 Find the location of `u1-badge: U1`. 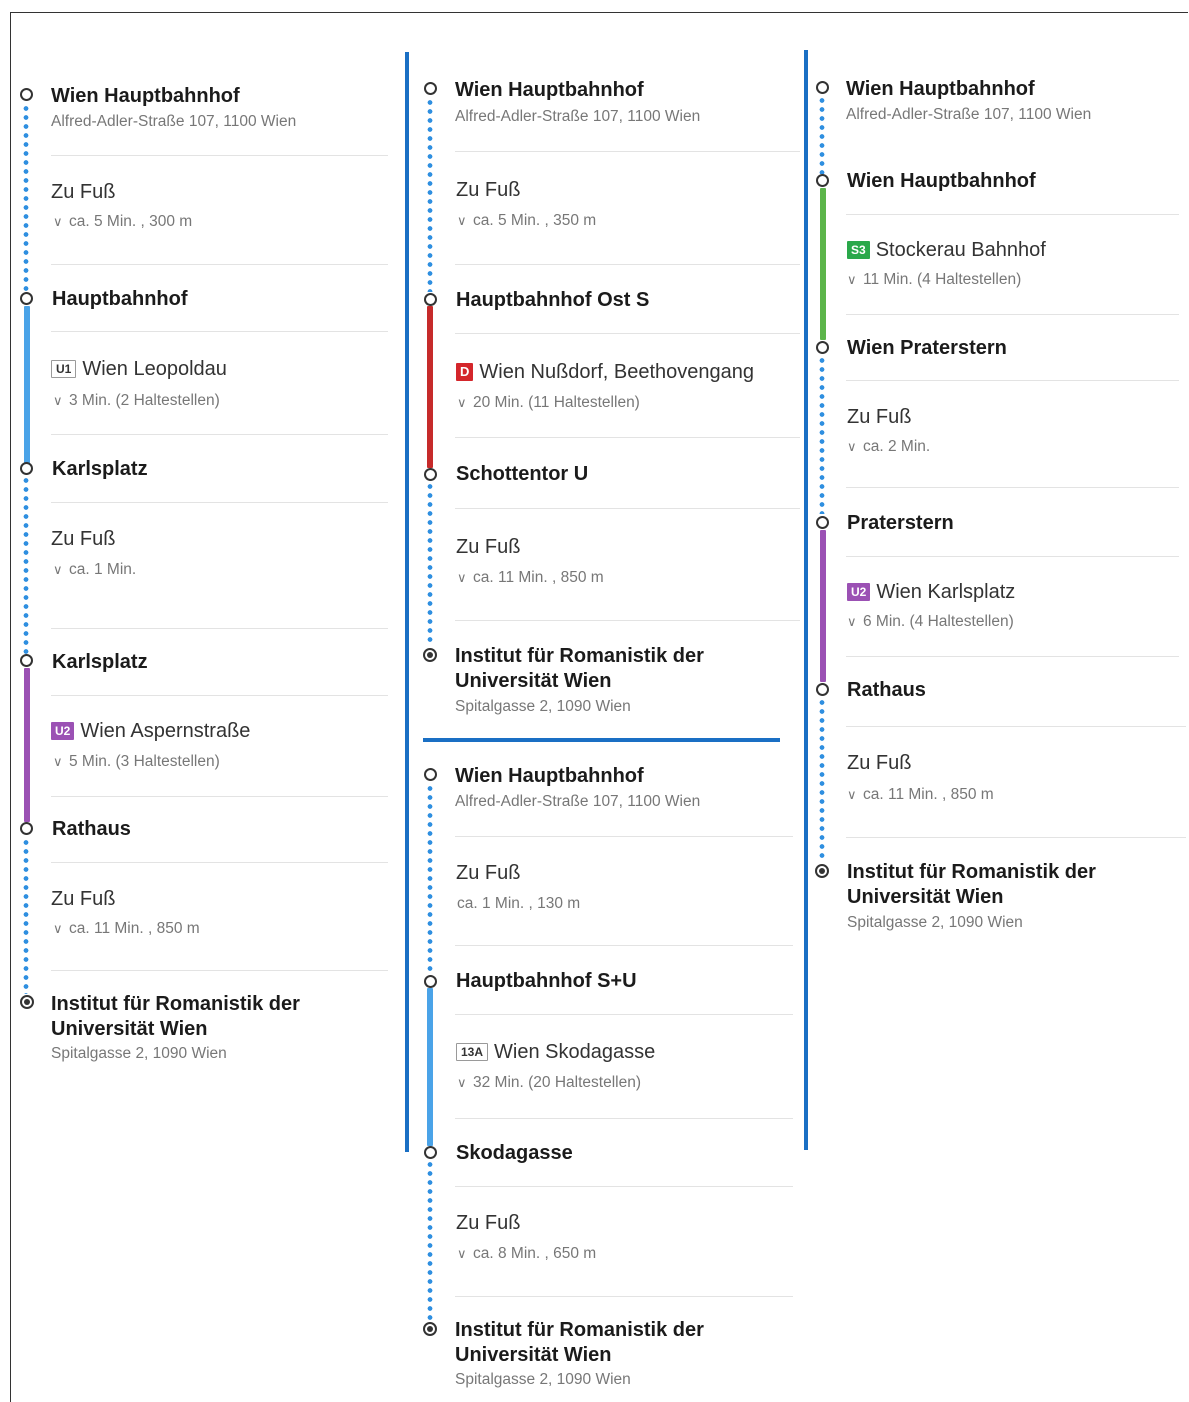

u1-badge: U1 is located at coordinates (64, 369).